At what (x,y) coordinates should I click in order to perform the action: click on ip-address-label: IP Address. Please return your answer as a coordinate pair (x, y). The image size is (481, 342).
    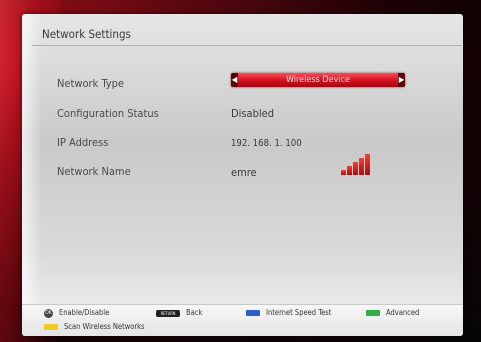
    Looking at the image, I should click on (83, 142).